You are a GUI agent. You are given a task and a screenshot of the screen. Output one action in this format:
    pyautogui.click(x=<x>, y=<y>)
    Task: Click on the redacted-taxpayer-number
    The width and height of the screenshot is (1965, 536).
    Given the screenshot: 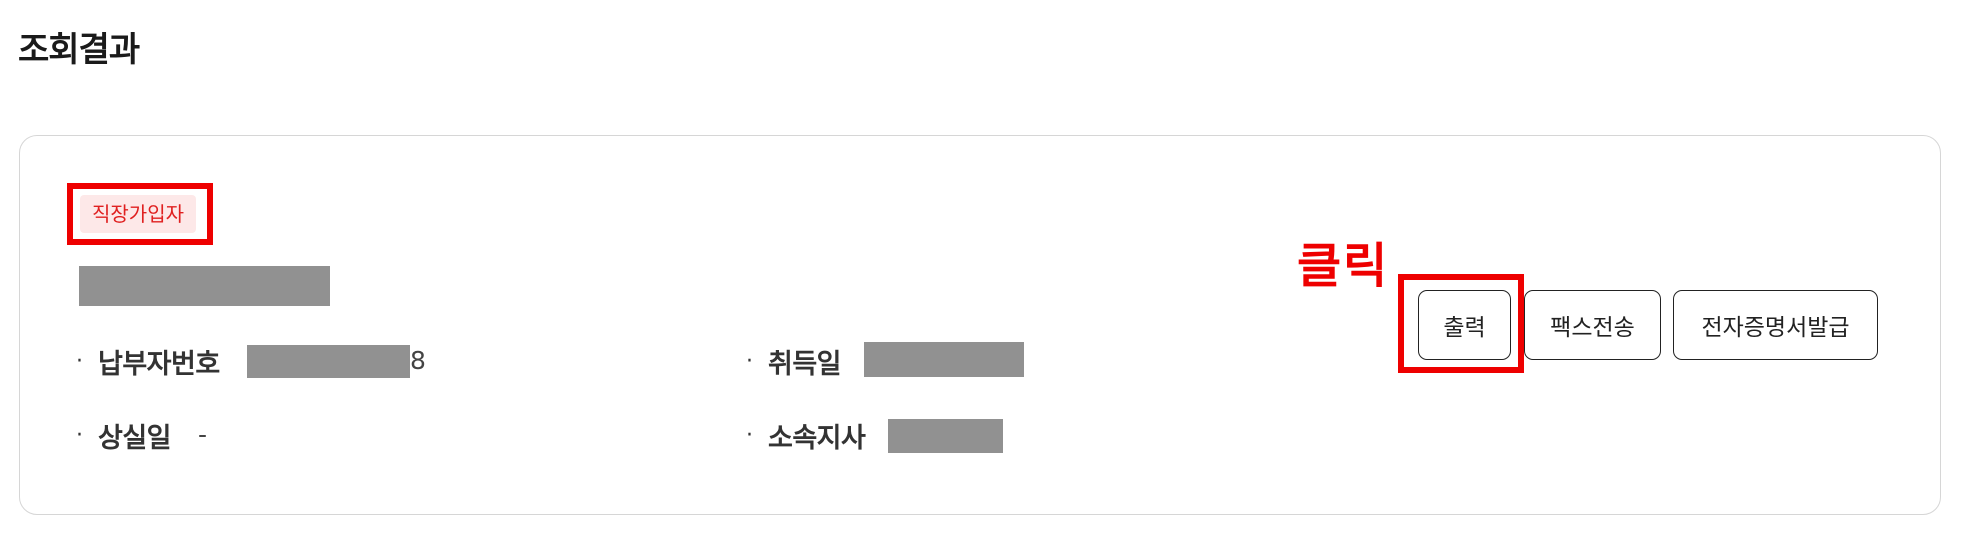 What is the action you would take?
    pyautogui.click(x=328, y=361)
    